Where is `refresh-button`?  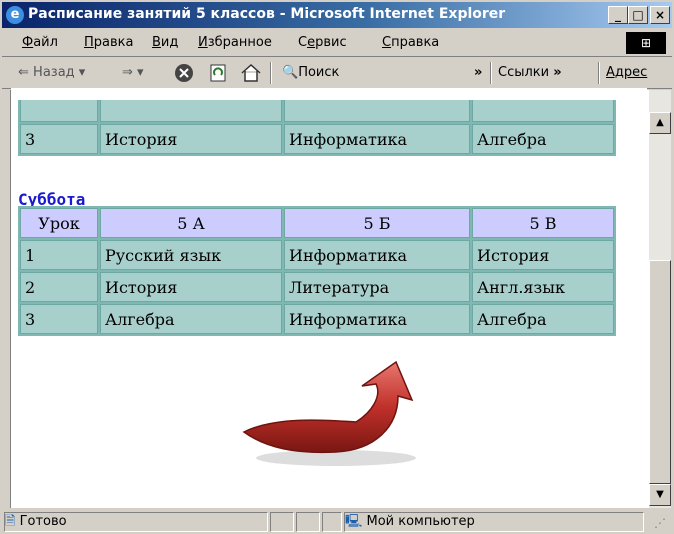 refresh-button is located at coordinates (218, 75).